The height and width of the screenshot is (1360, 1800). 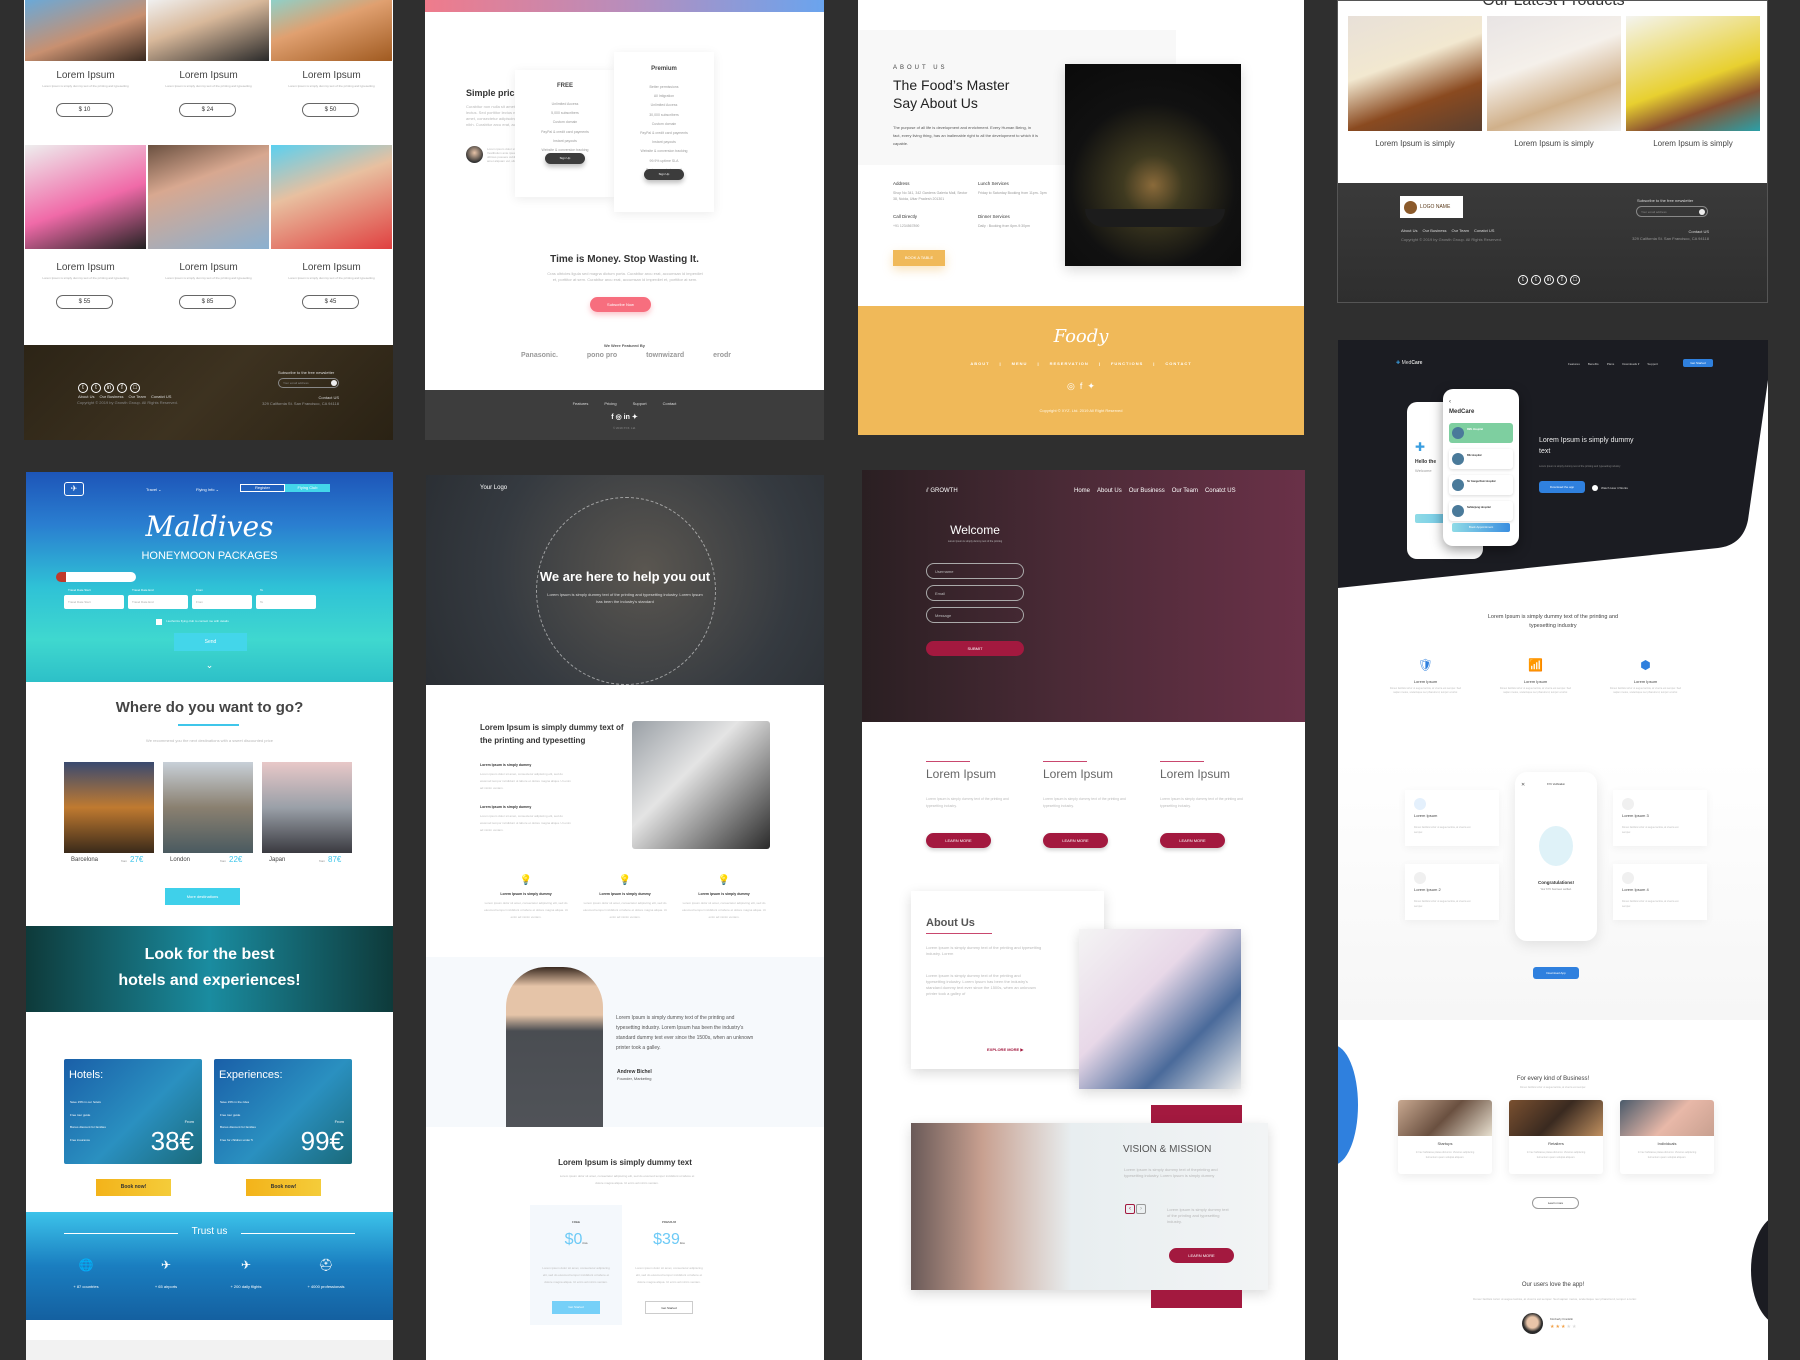 I want to click on airplane-logo-icon: ✈, so click(x=74, y=489).